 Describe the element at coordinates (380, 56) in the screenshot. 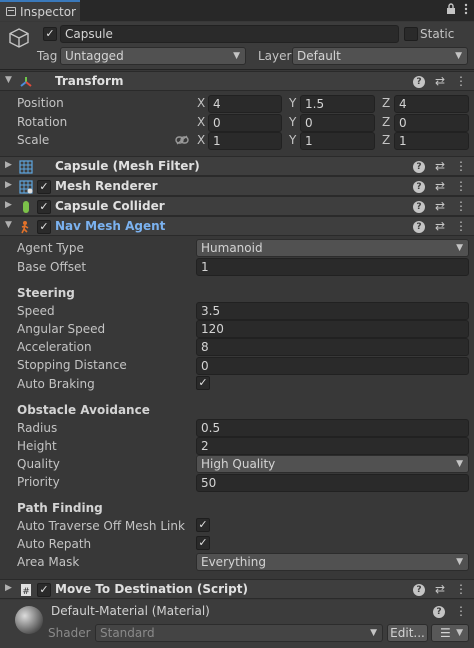

I see `layer-dropdown: Default ▼` at that location.